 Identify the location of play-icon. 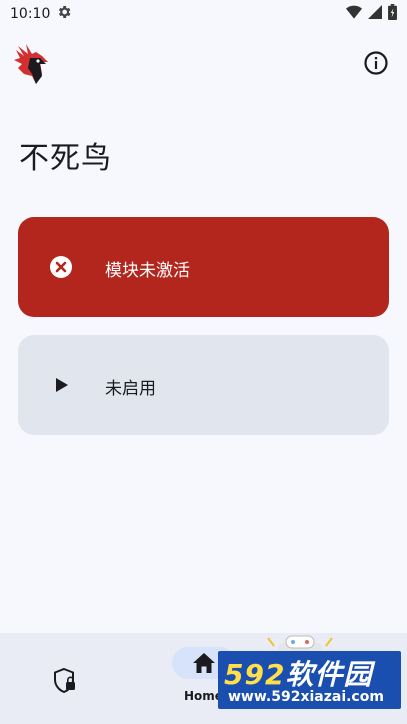
(61, 385).